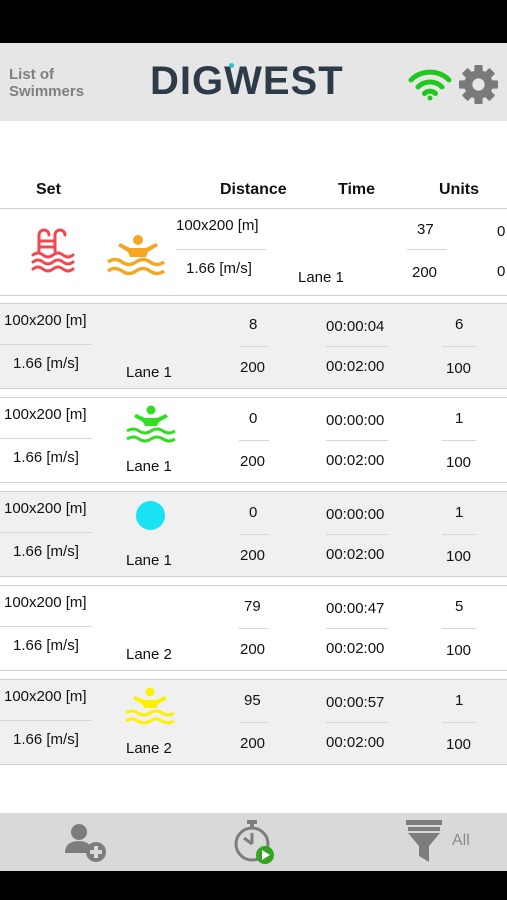  I want to click on list-of-swimmers-button: List of Swimmers, so click(46, 83).